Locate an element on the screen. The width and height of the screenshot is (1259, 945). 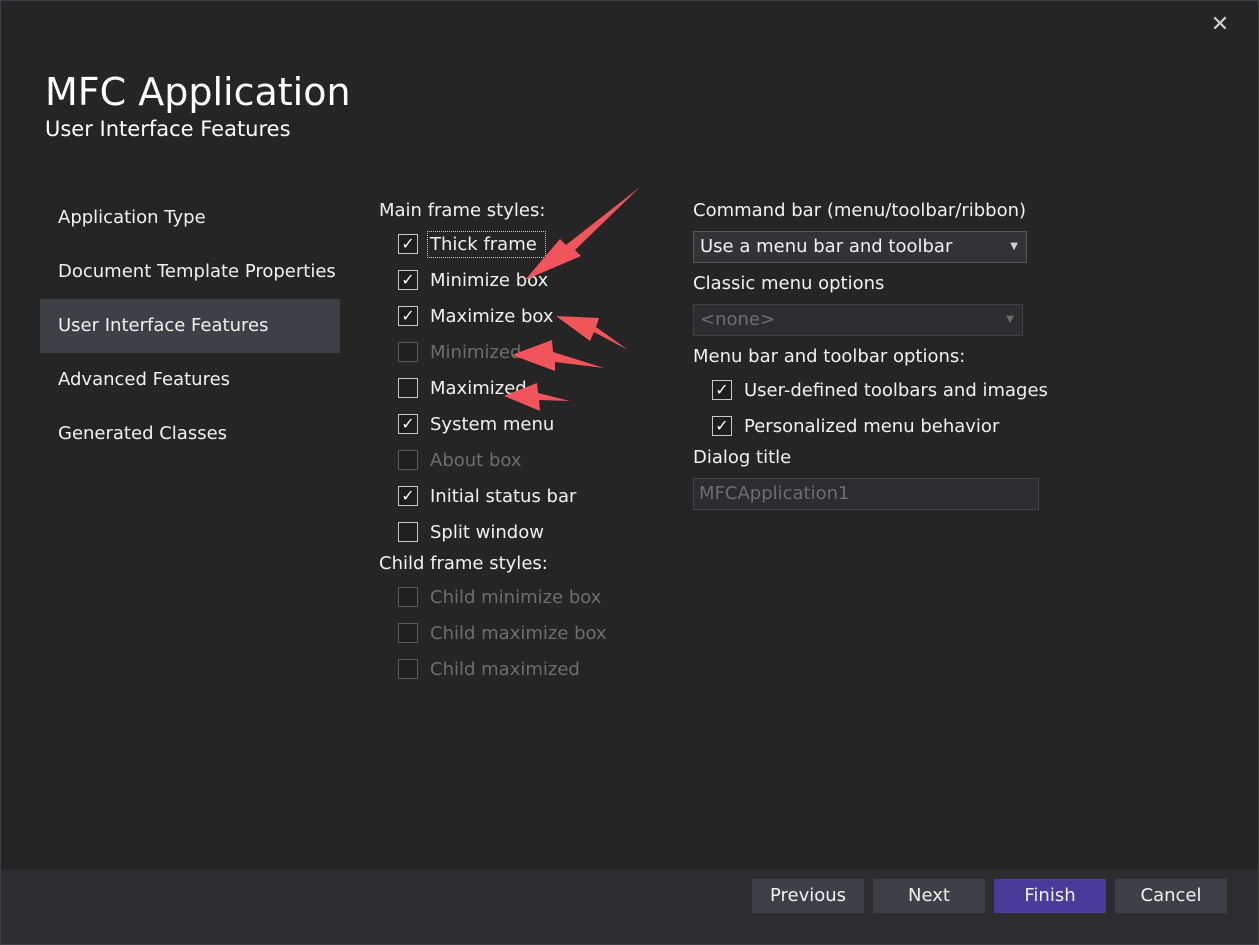
personalized-menu-checkbox: ✓ Personalized menu behavior is located at coordinates (855, 426).